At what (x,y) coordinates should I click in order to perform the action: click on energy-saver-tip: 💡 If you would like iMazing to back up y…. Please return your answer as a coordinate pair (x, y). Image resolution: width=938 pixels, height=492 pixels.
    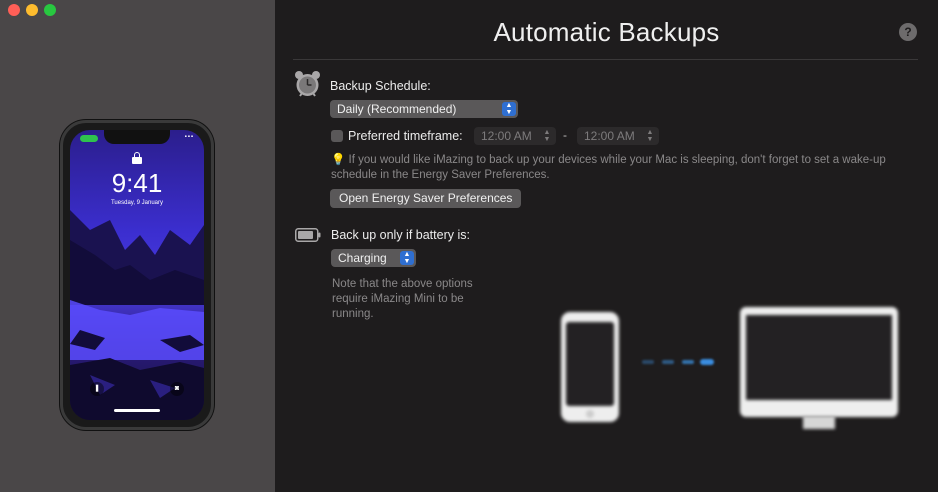
    Looking at the image, I should click on (611, 168).